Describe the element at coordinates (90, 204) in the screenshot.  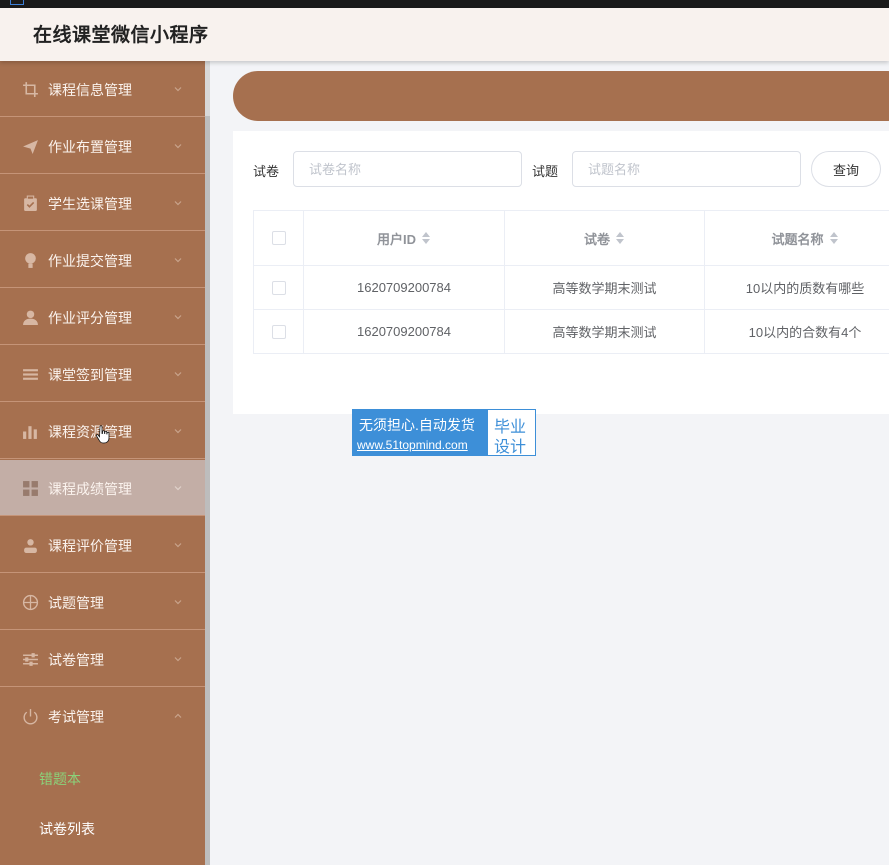
I see `sidebar-item-label: 学生选课管理` at that location.